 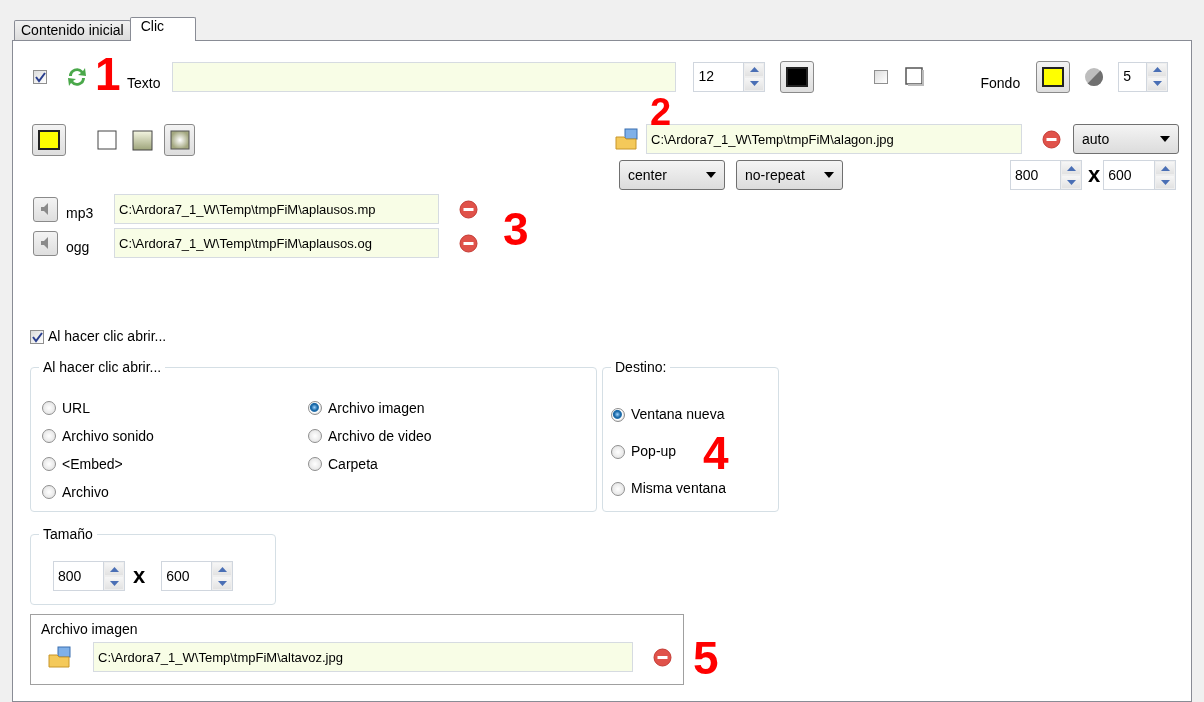 What do you see at coordinates (276, 243) in the screenshot?
I see `file-path-field: C:\Ardora7_1_W\Temp\tmpFiM\aplausos.og` at bounding box center [276, 243].